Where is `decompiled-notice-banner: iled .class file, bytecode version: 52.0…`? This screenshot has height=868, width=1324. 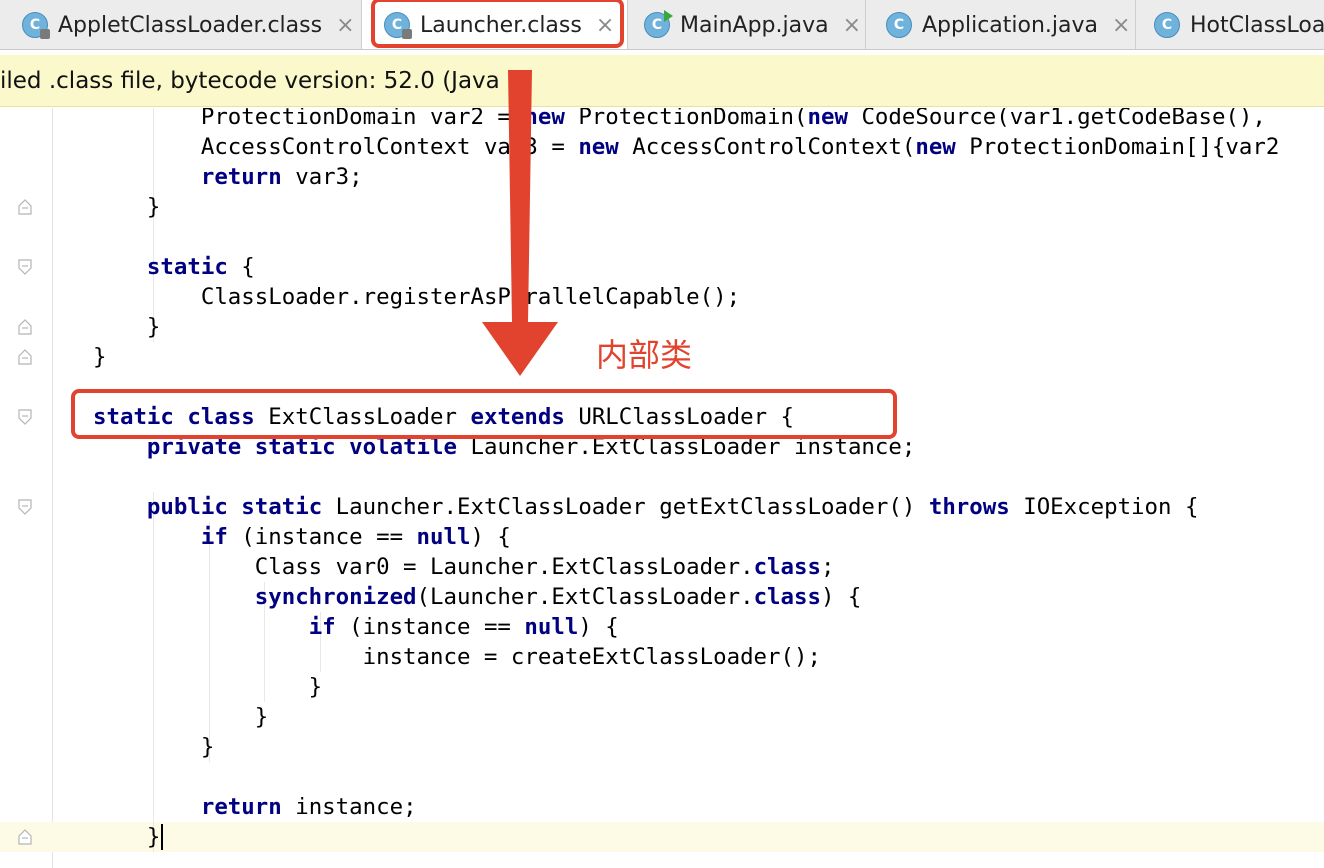
decompiled-notice-banner: iled .class file, bytecode version: 52.0… is located at coordinates (662, 81).